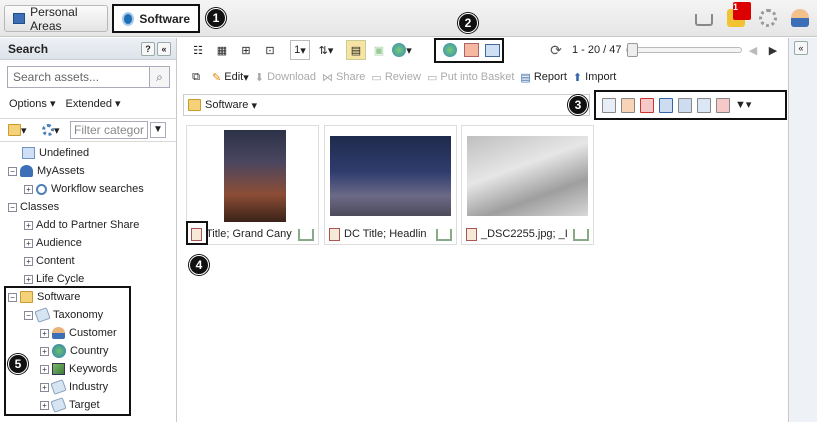  Describe the element at coordinates (194, 105) in the screenshot. I see `folder-icon` at that location.